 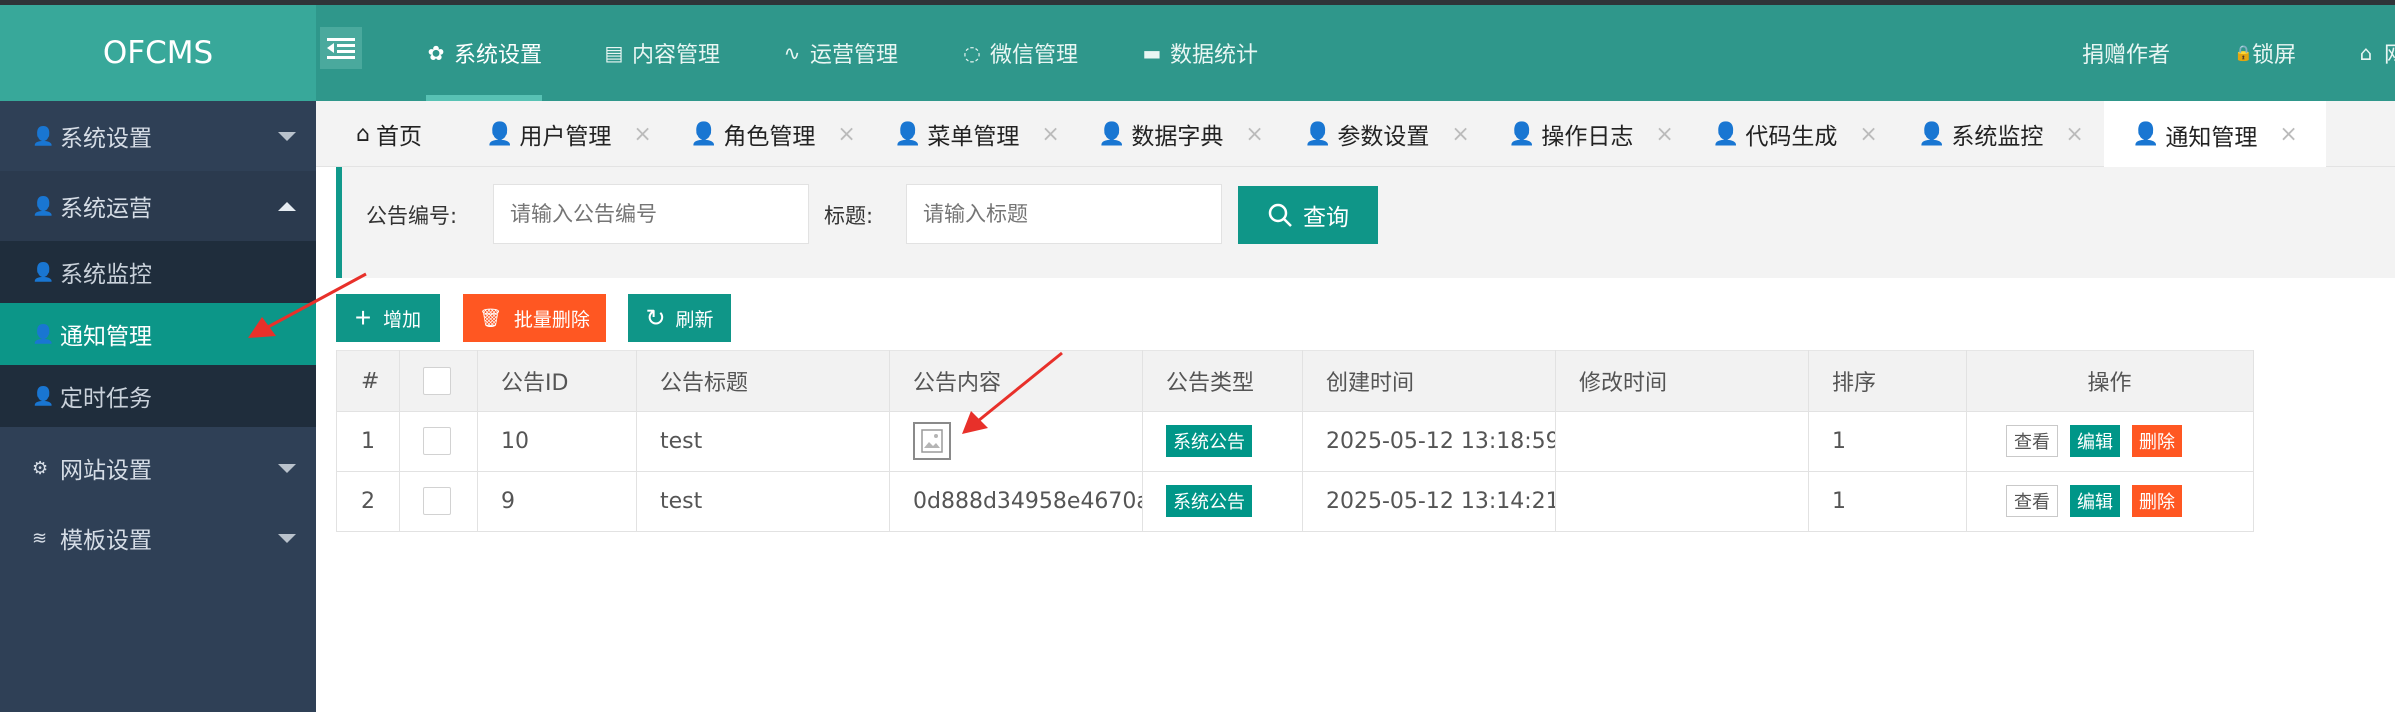 I want to click on topnav-label: 捐赠作者, so click(x=2126, y=55).